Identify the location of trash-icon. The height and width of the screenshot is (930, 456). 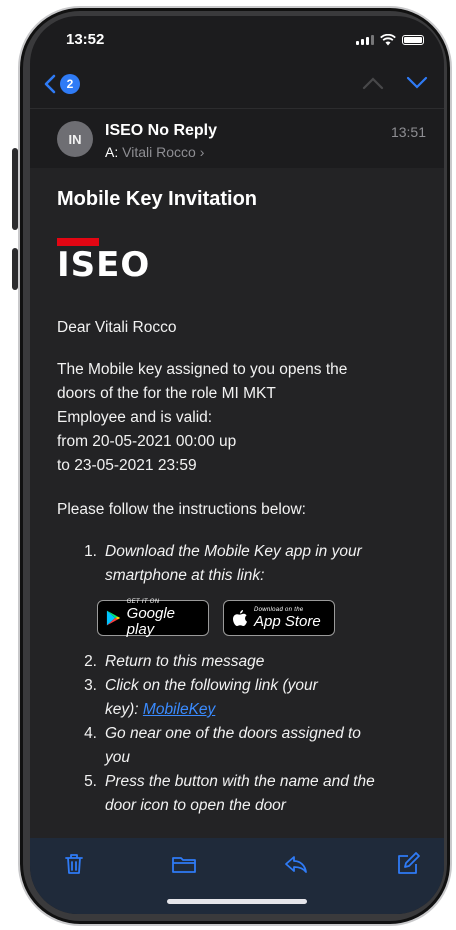
(74, 864).